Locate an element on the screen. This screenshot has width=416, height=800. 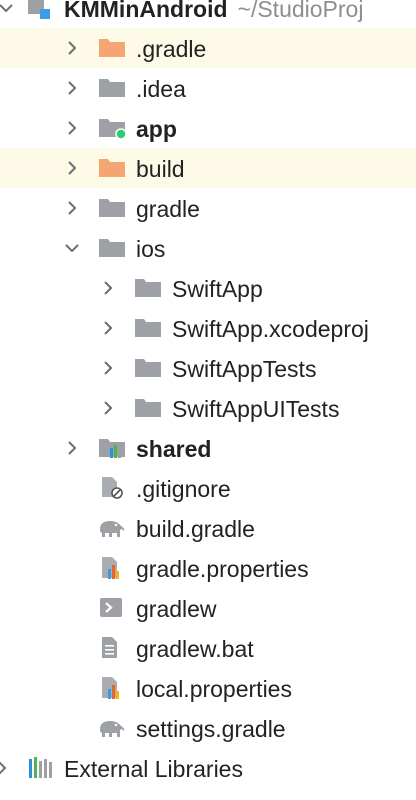
tree-row-label: shared is located at coordinates (174, 449).